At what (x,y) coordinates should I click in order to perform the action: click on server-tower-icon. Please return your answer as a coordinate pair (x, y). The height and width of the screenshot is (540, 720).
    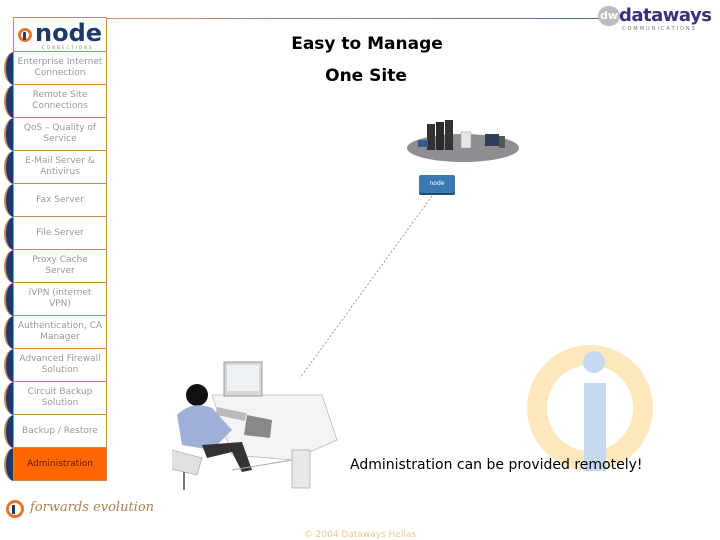
    Looking at the image, I should click on (466, 140).